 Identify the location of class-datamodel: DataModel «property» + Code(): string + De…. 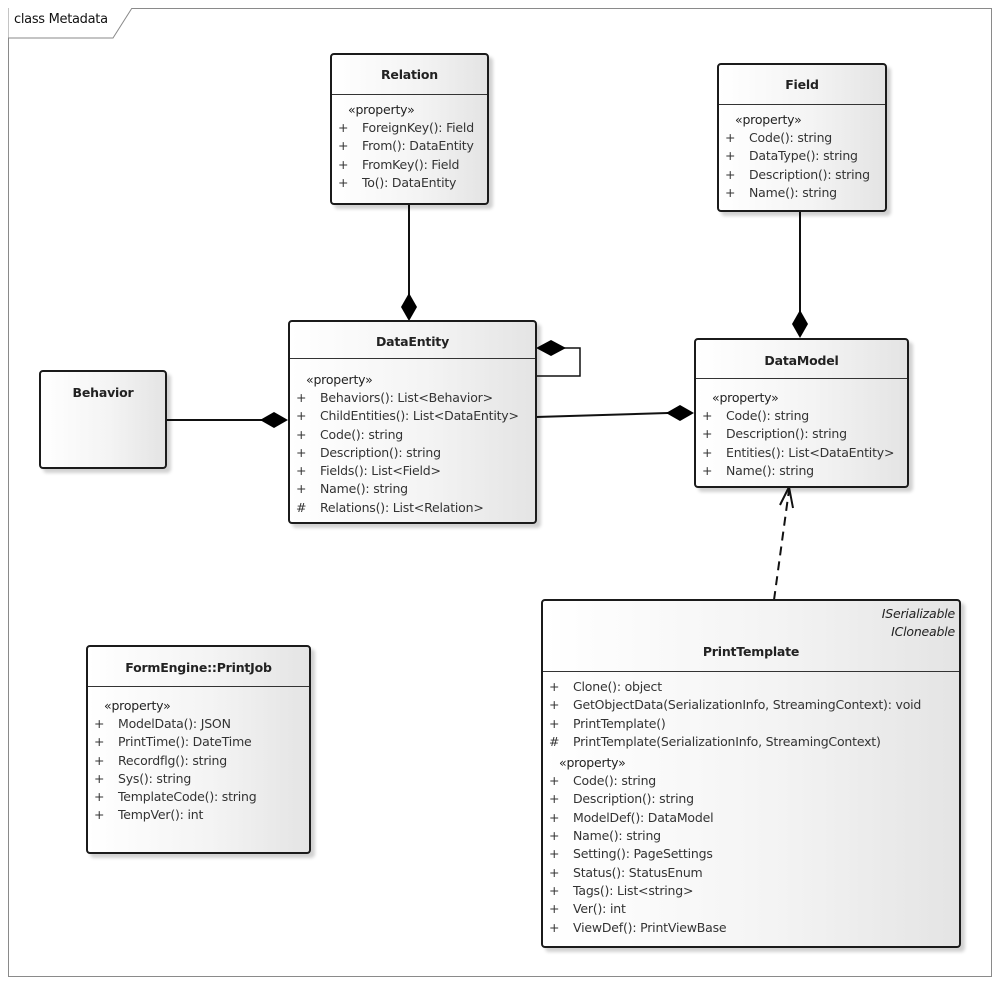
(801, 413).